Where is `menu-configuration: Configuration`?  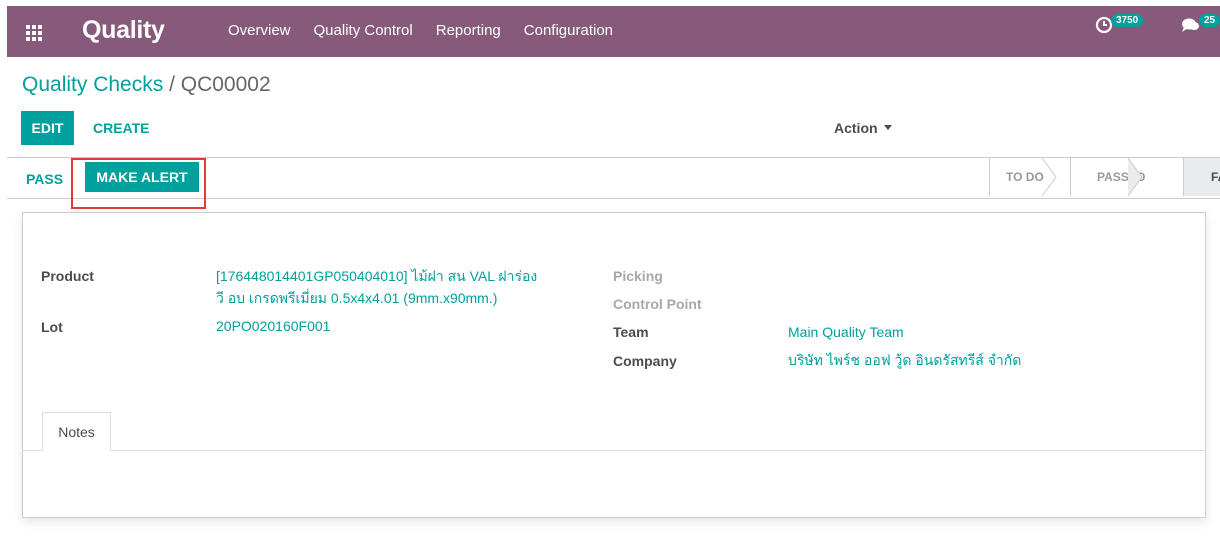 menu-configuration: Configuration is located at coordinates (568, 30).